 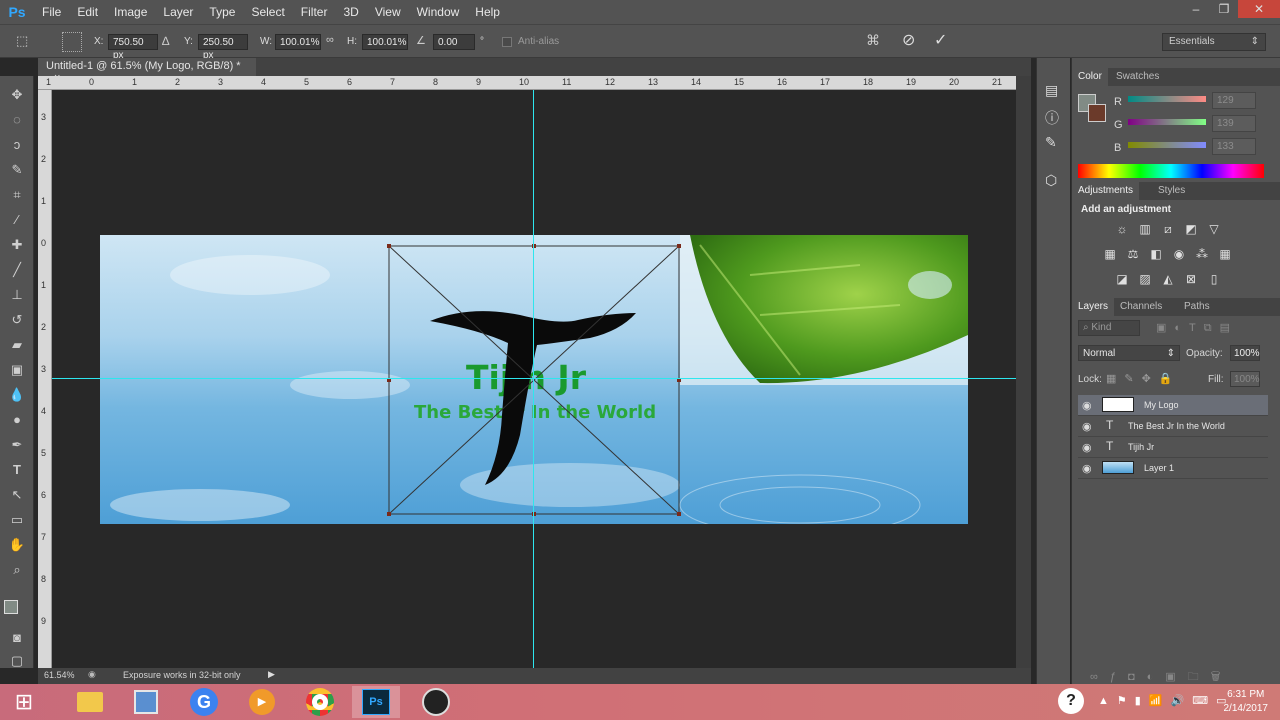 What do you see at coordinates (17, 470) in the screenshot?
I see `type-tool-icon: T` at bounding box center [17, 470].